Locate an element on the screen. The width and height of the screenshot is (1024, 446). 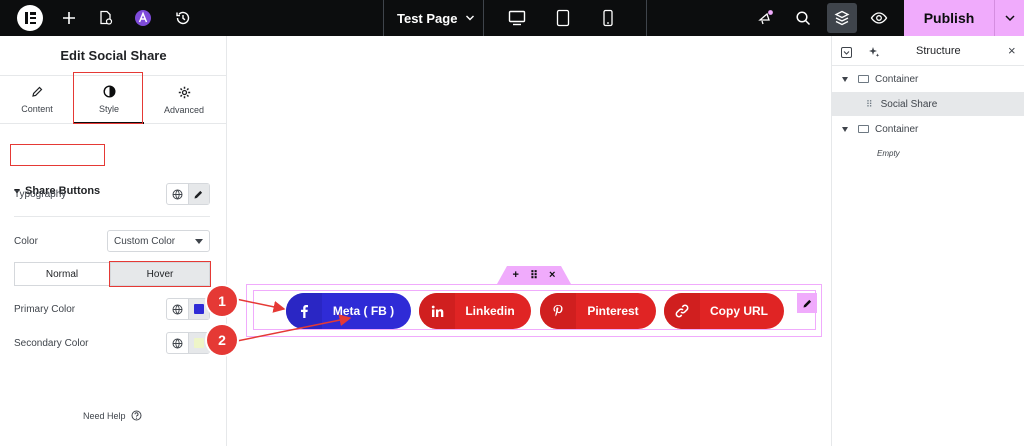
secondary-color-control is located at coordinates (188, 343).